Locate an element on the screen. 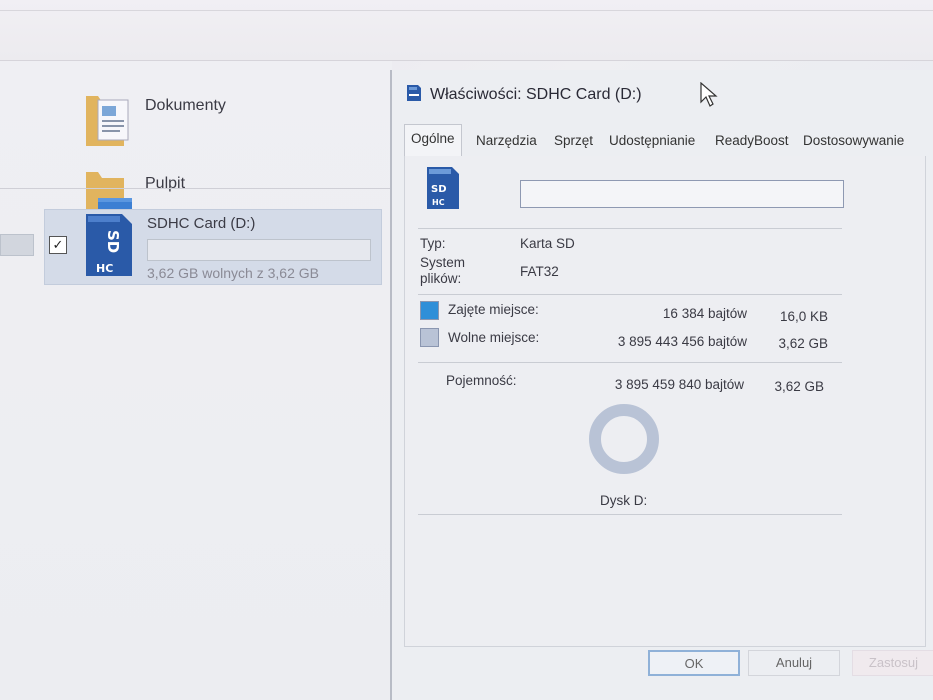  folder-item-dokumenty is located at coordinates (109, 122).